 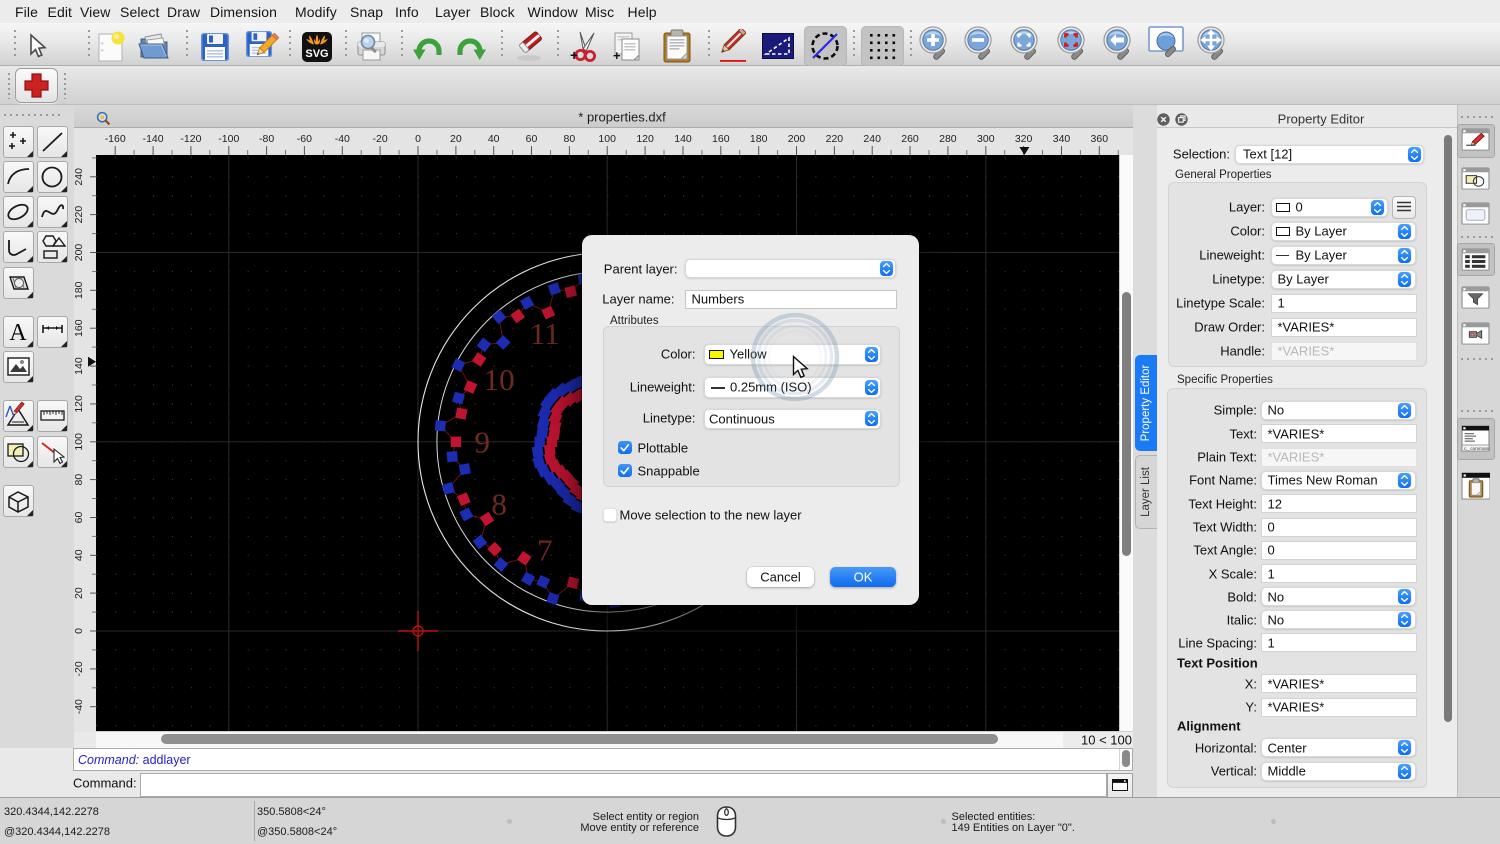 What do you see at coordinates (545, 333) in the screenshot?
I see `svg-text: 11` at bounding box center [545, 333].